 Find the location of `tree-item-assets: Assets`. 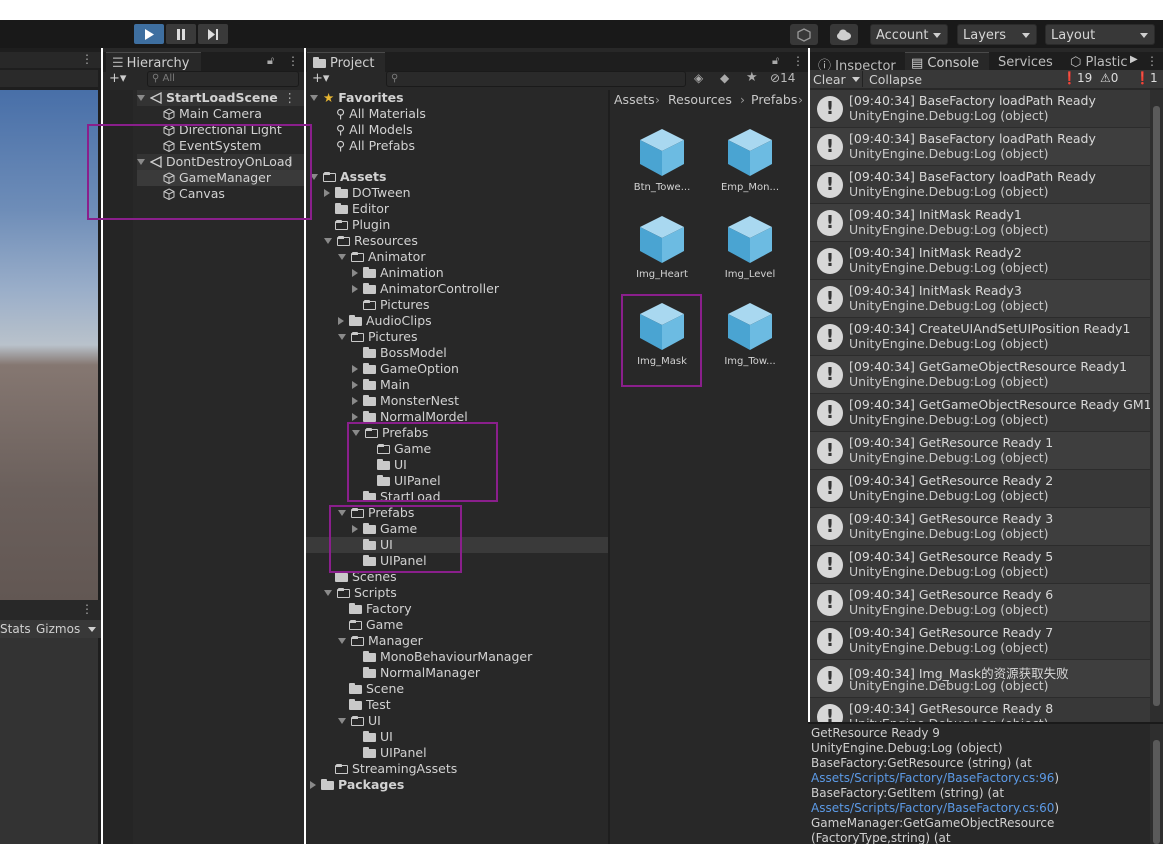

tree-item-assets: Assets is located at coordinates (348, 177).